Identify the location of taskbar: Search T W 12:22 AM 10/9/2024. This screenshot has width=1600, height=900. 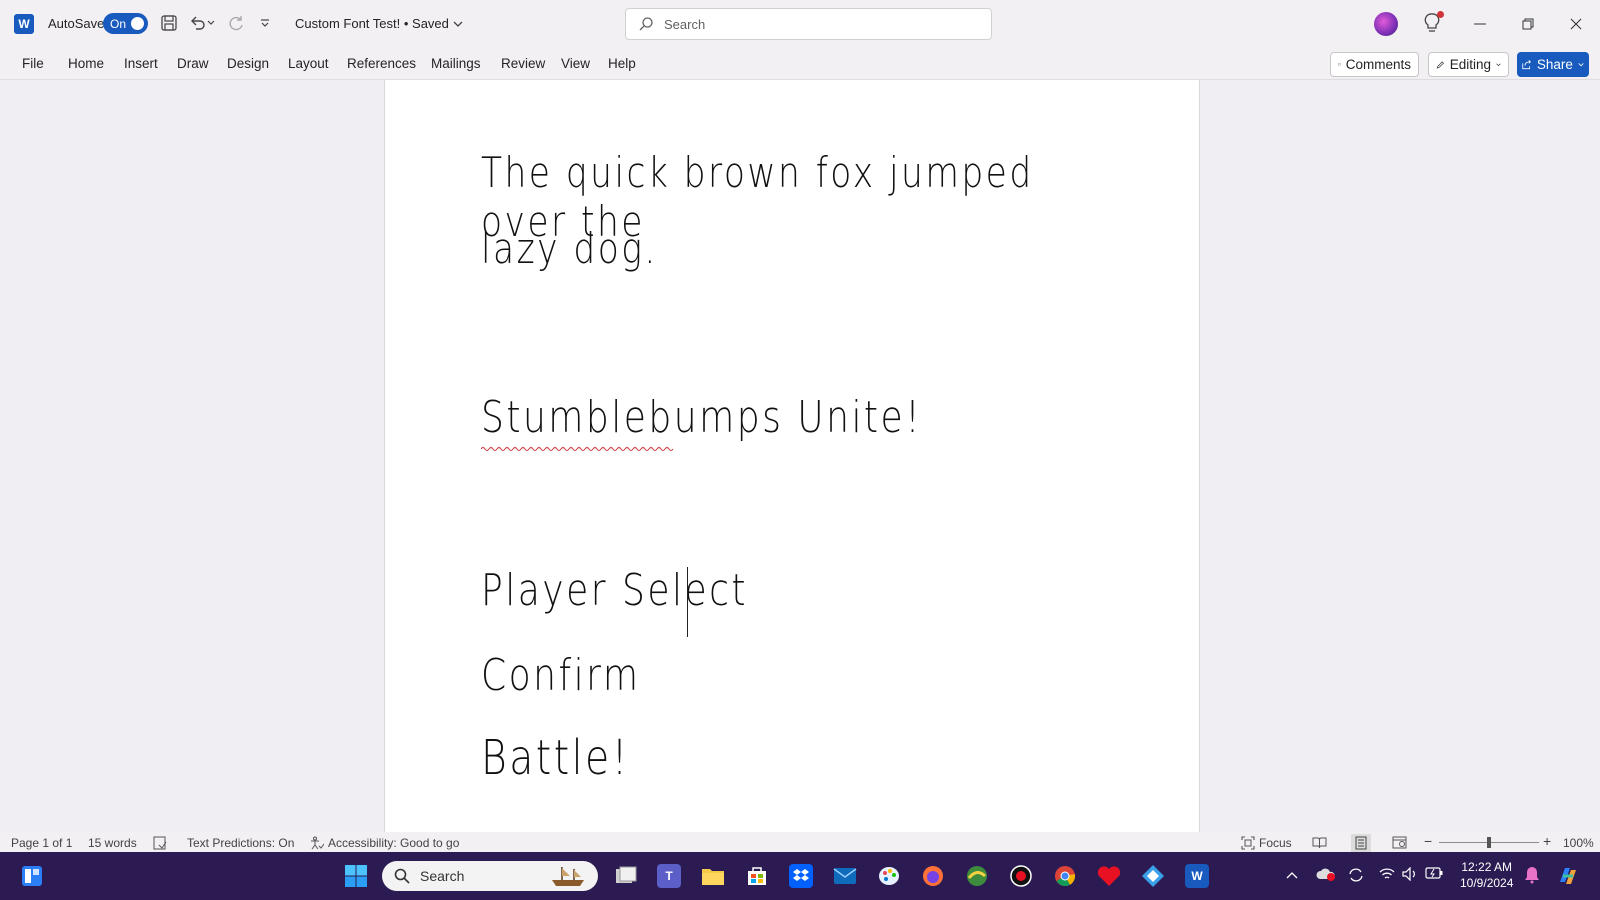
(800, 876).